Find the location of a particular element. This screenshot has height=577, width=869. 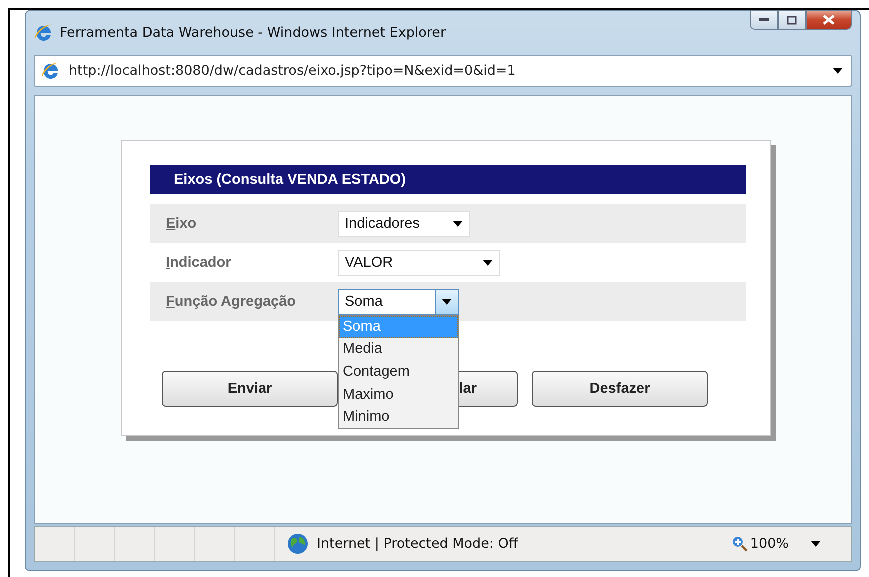

form-header: Eixos (Consulta VENDA ESTADO) is located at coordinates (448, 179).